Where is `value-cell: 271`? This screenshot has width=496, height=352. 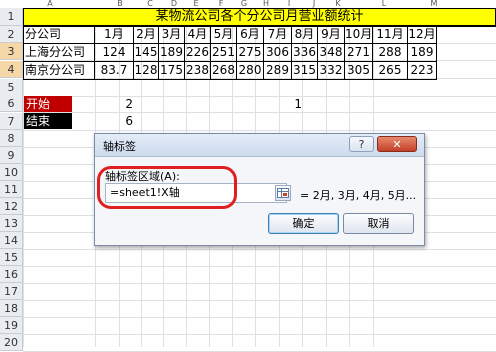 value-cell: 271 is located at coordinates (359, 53).